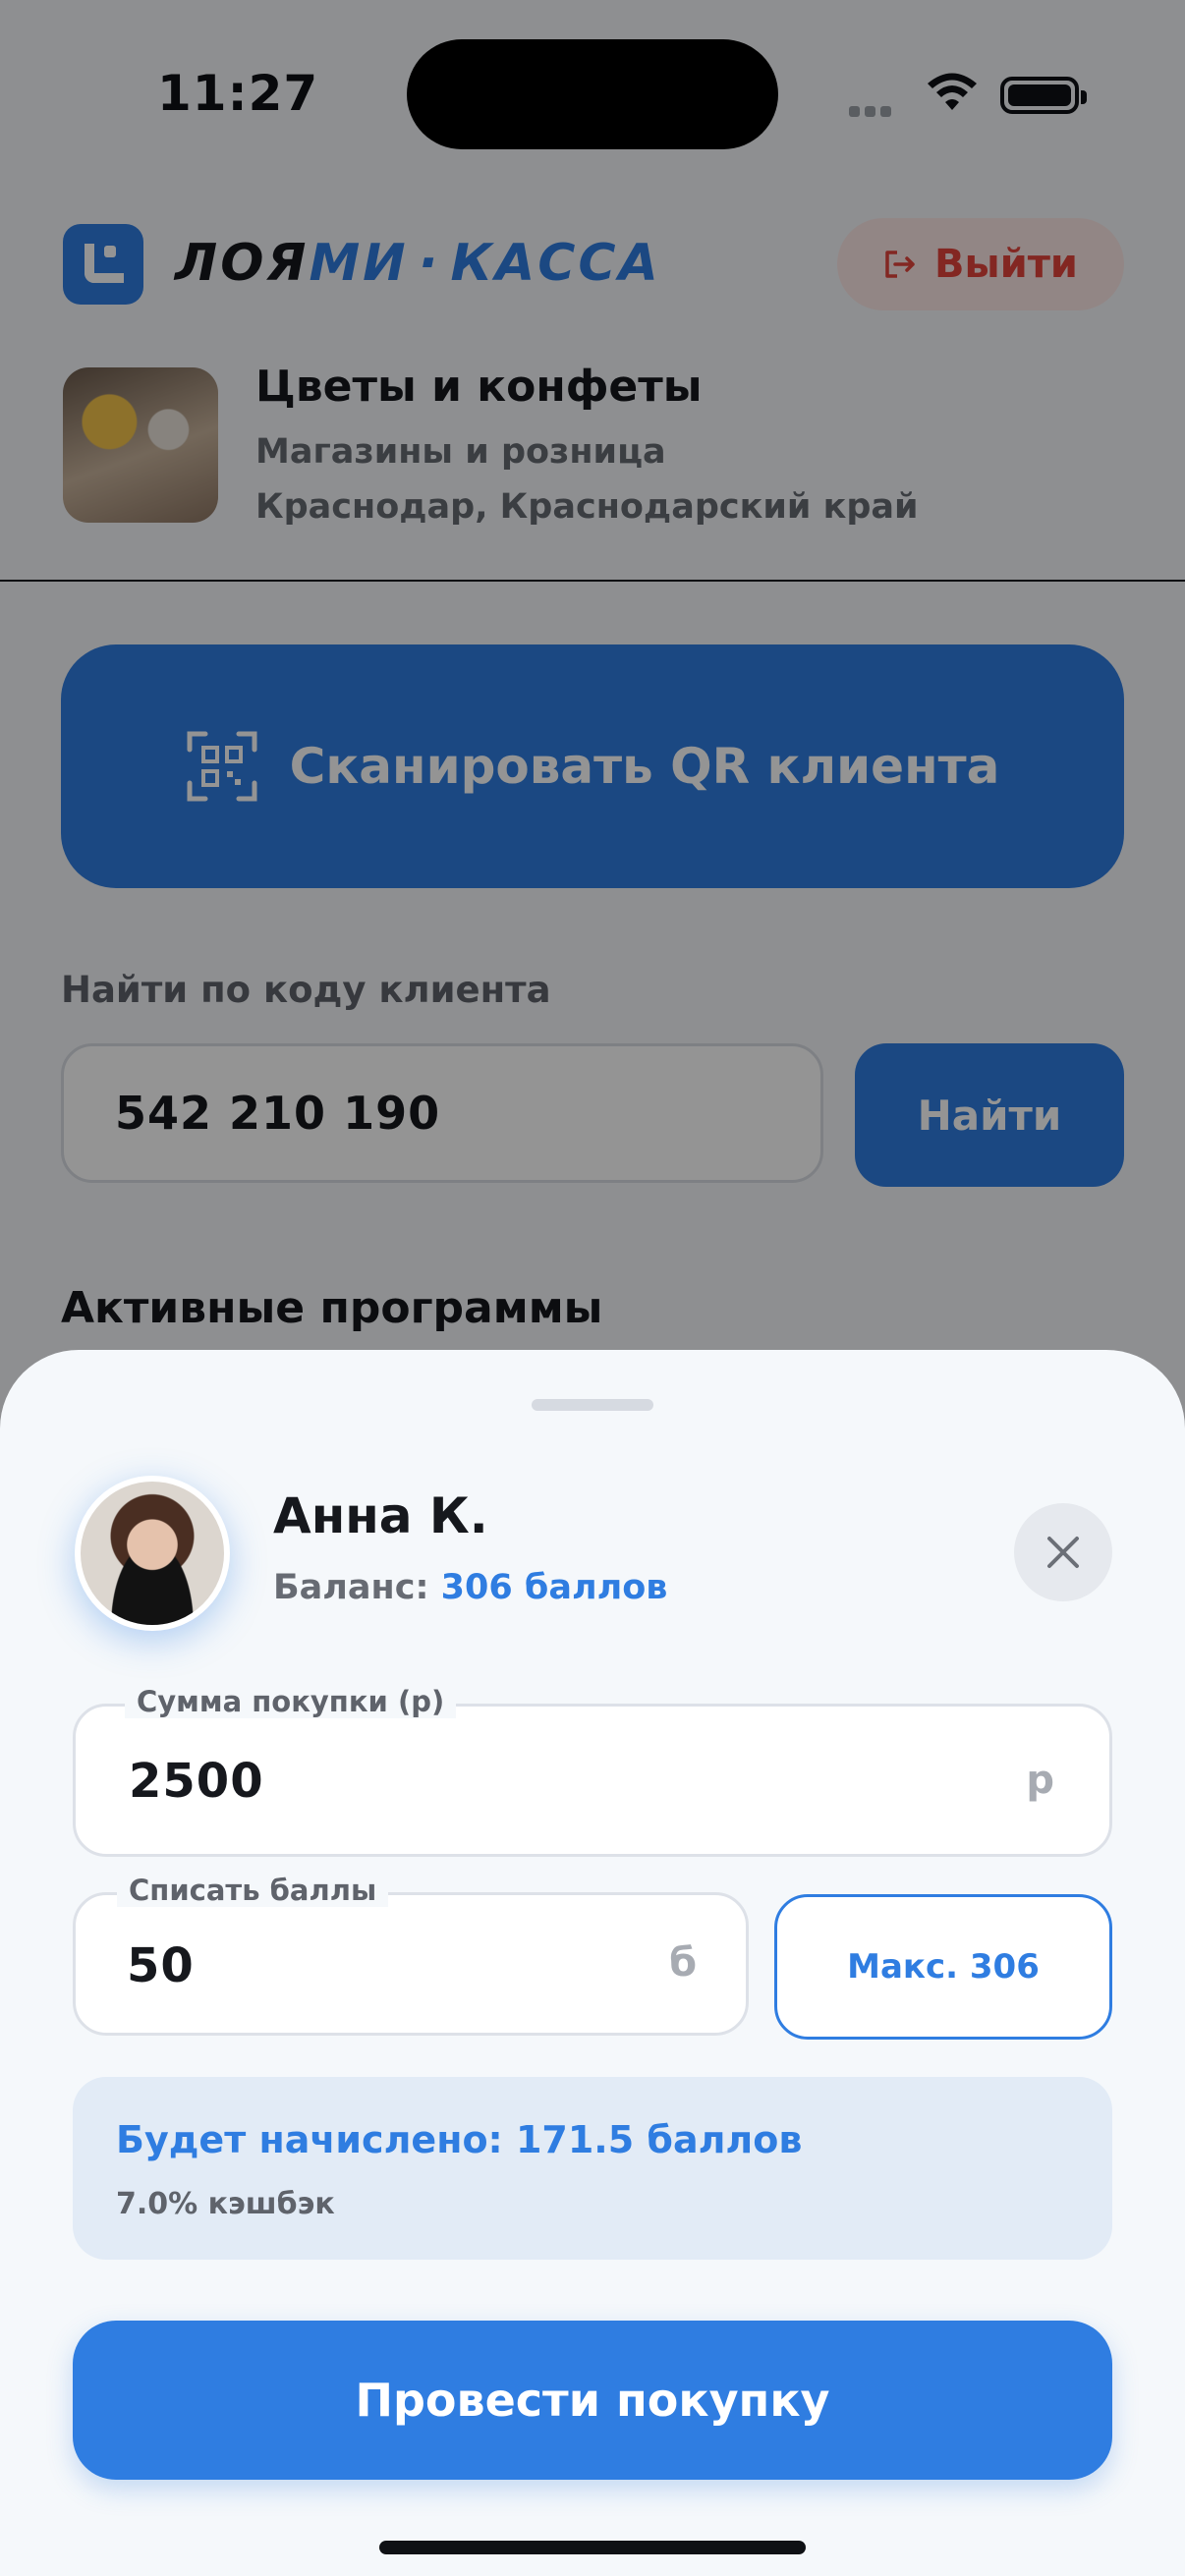  What do you see at coordinates (253, 1890) in the screenshot?
I see `redeem-points-legend: Списать баллы` at bounding box center [253, 1890].